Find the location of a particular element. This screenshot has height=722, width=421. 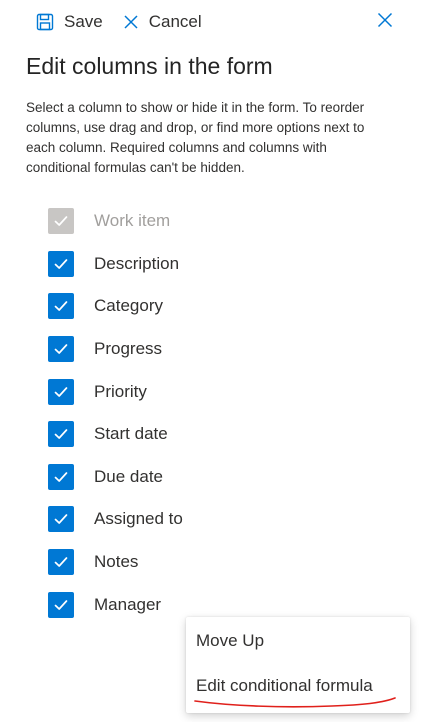

column-label: Work item is located at coordinates (132, 221).